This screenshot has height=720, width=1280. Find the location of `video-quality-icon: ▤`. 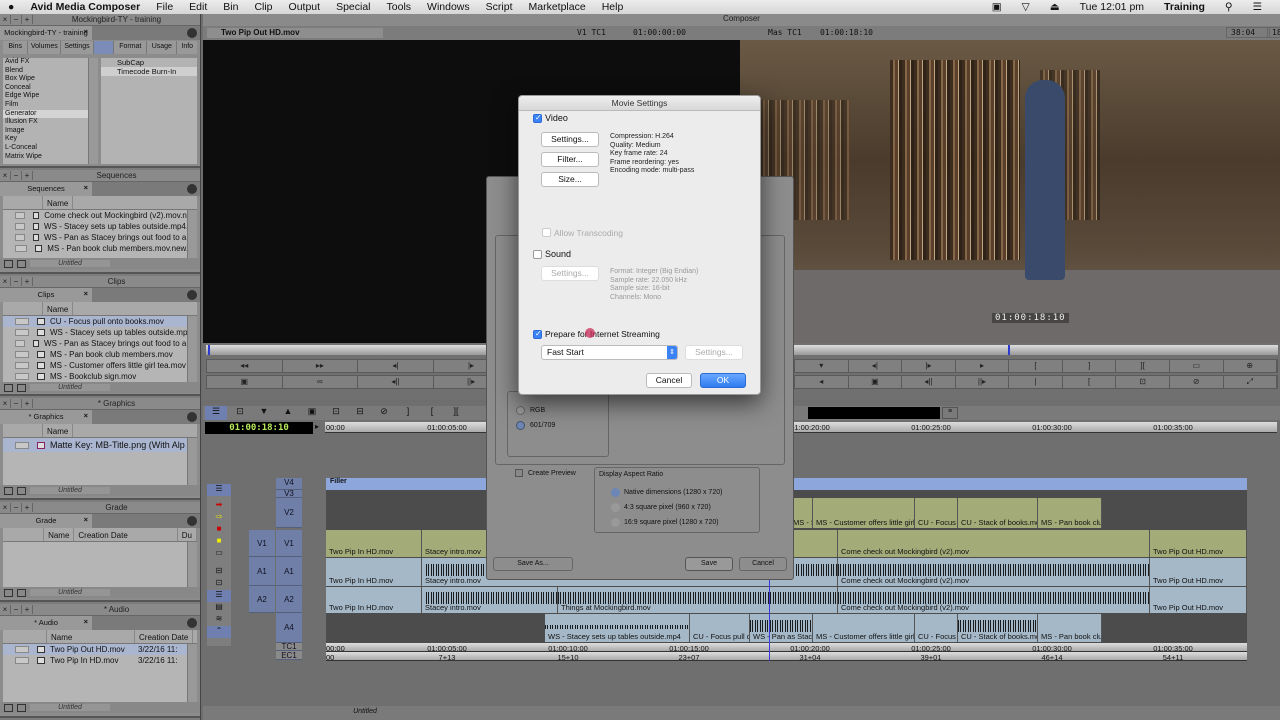

video-quality-icon: ▤ is located at coordinates (219, 608).